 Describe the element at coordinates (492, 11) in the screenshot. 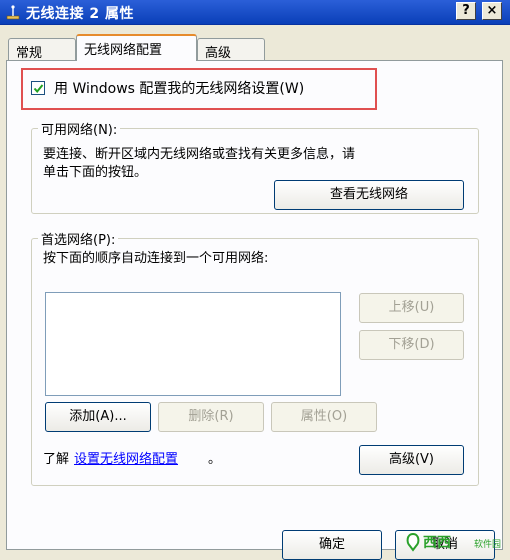

I see `close-button: ×` at that location.